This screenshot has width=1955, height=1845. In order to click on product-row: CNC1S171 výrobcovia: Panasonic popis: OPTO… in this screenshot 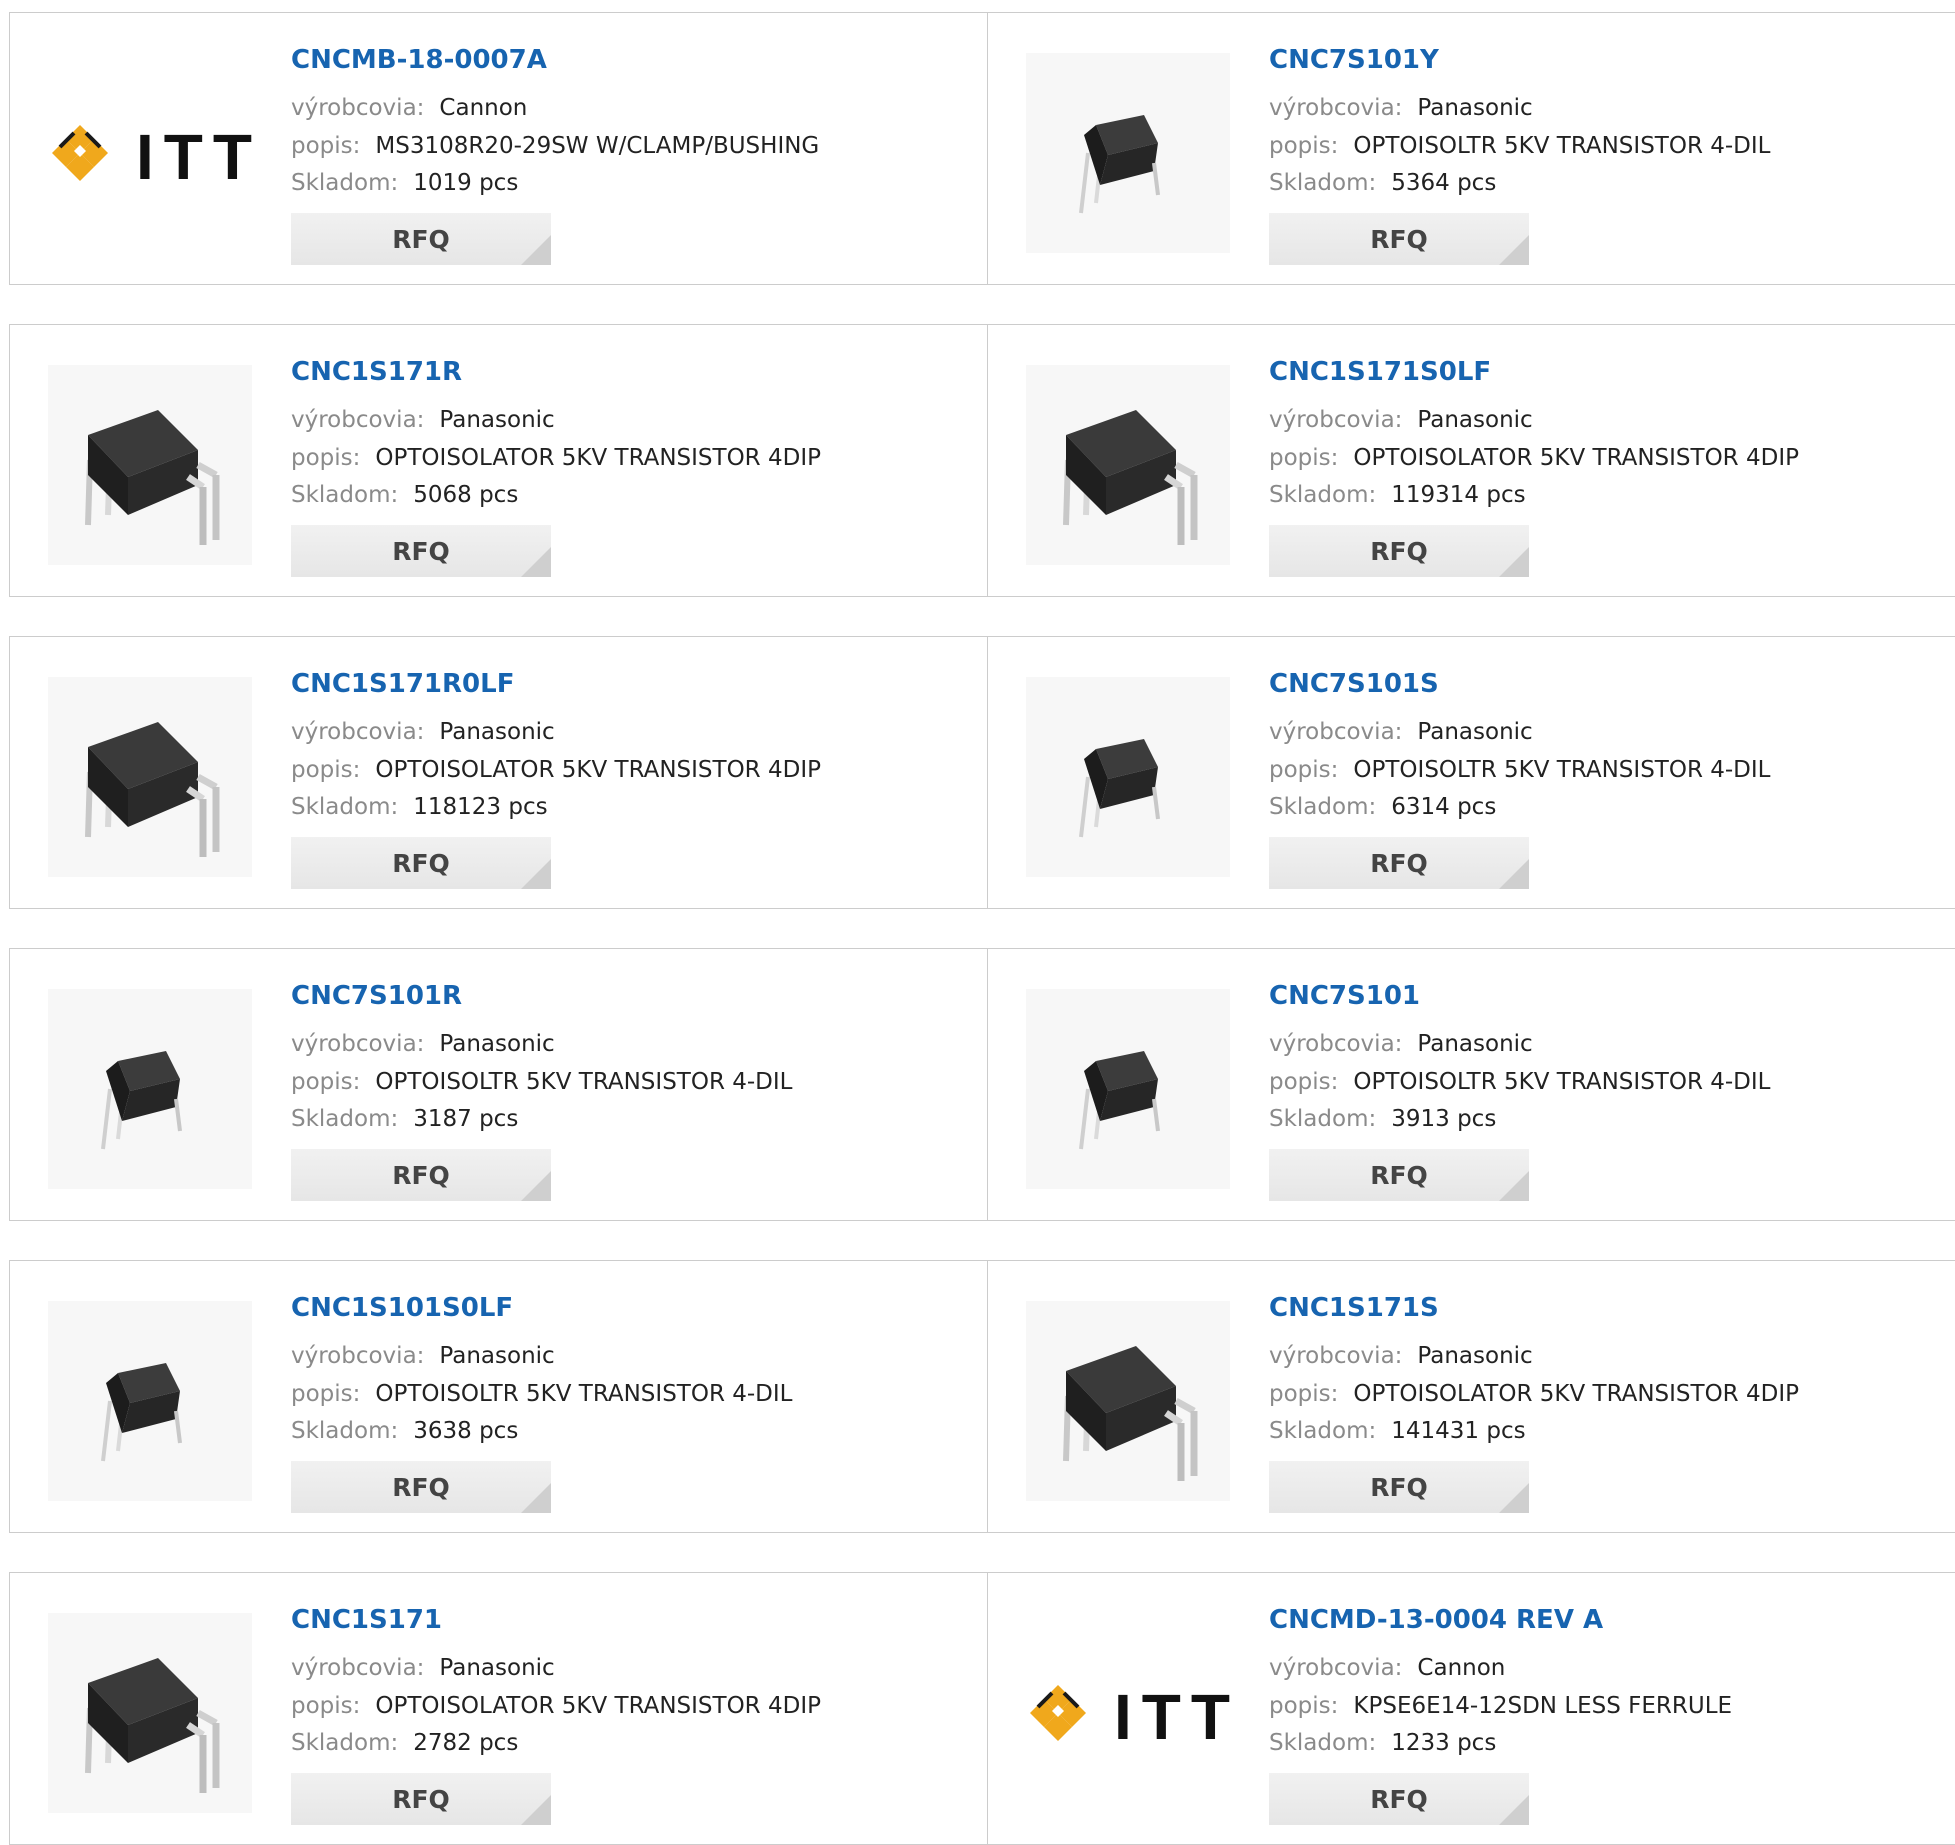, I will do `click(982, 1708)`.